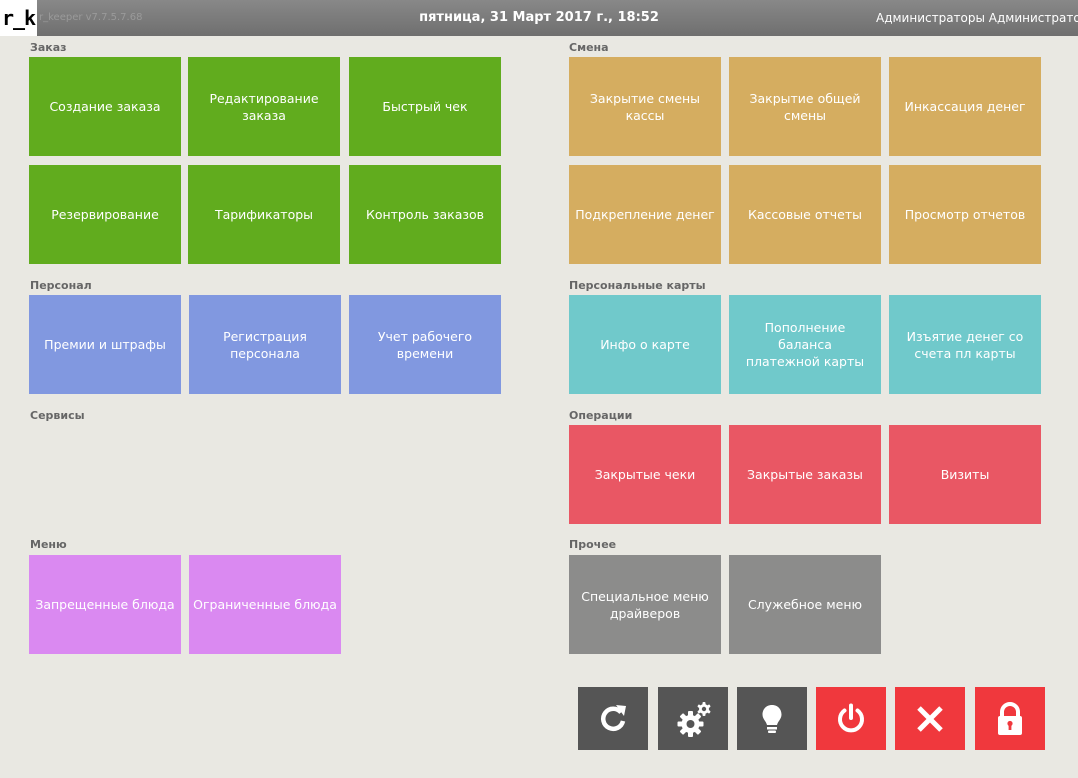  I want to click on tile-label: Контроль заказов, so click(425, 214).